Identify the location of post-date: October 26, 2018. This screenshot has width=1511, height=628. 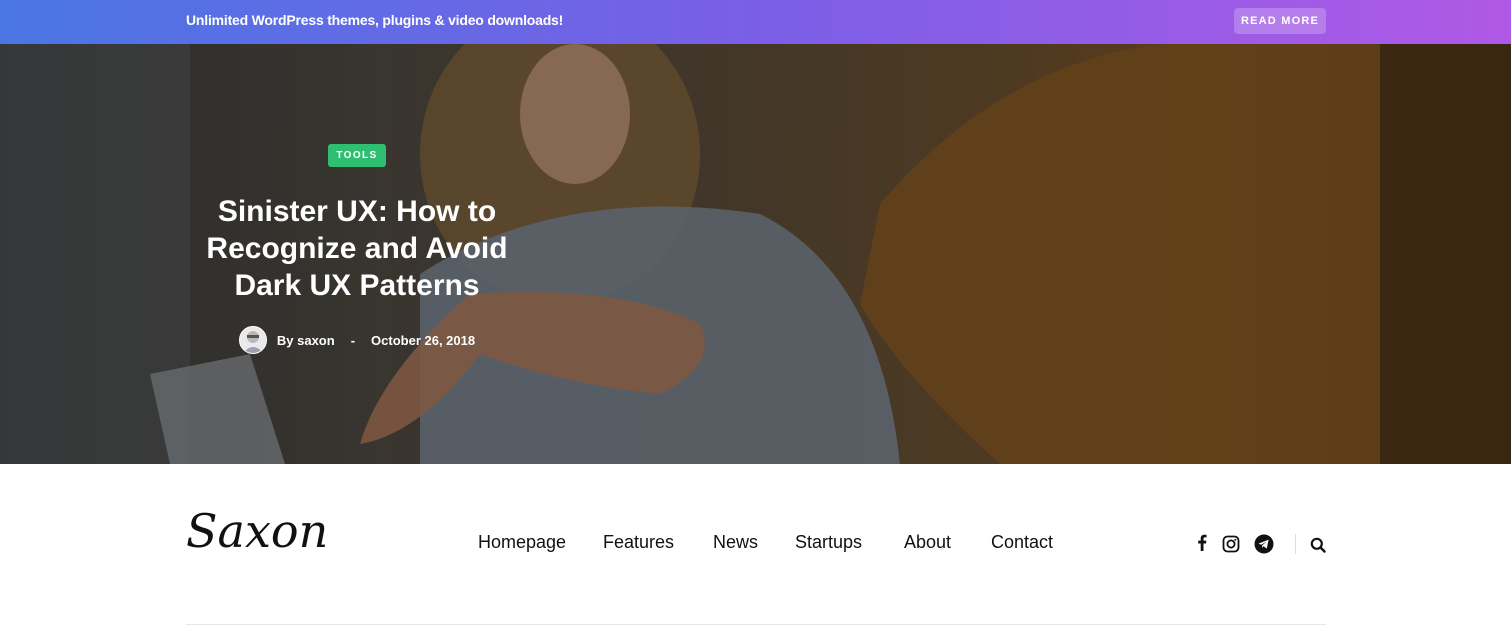
(423, 340).